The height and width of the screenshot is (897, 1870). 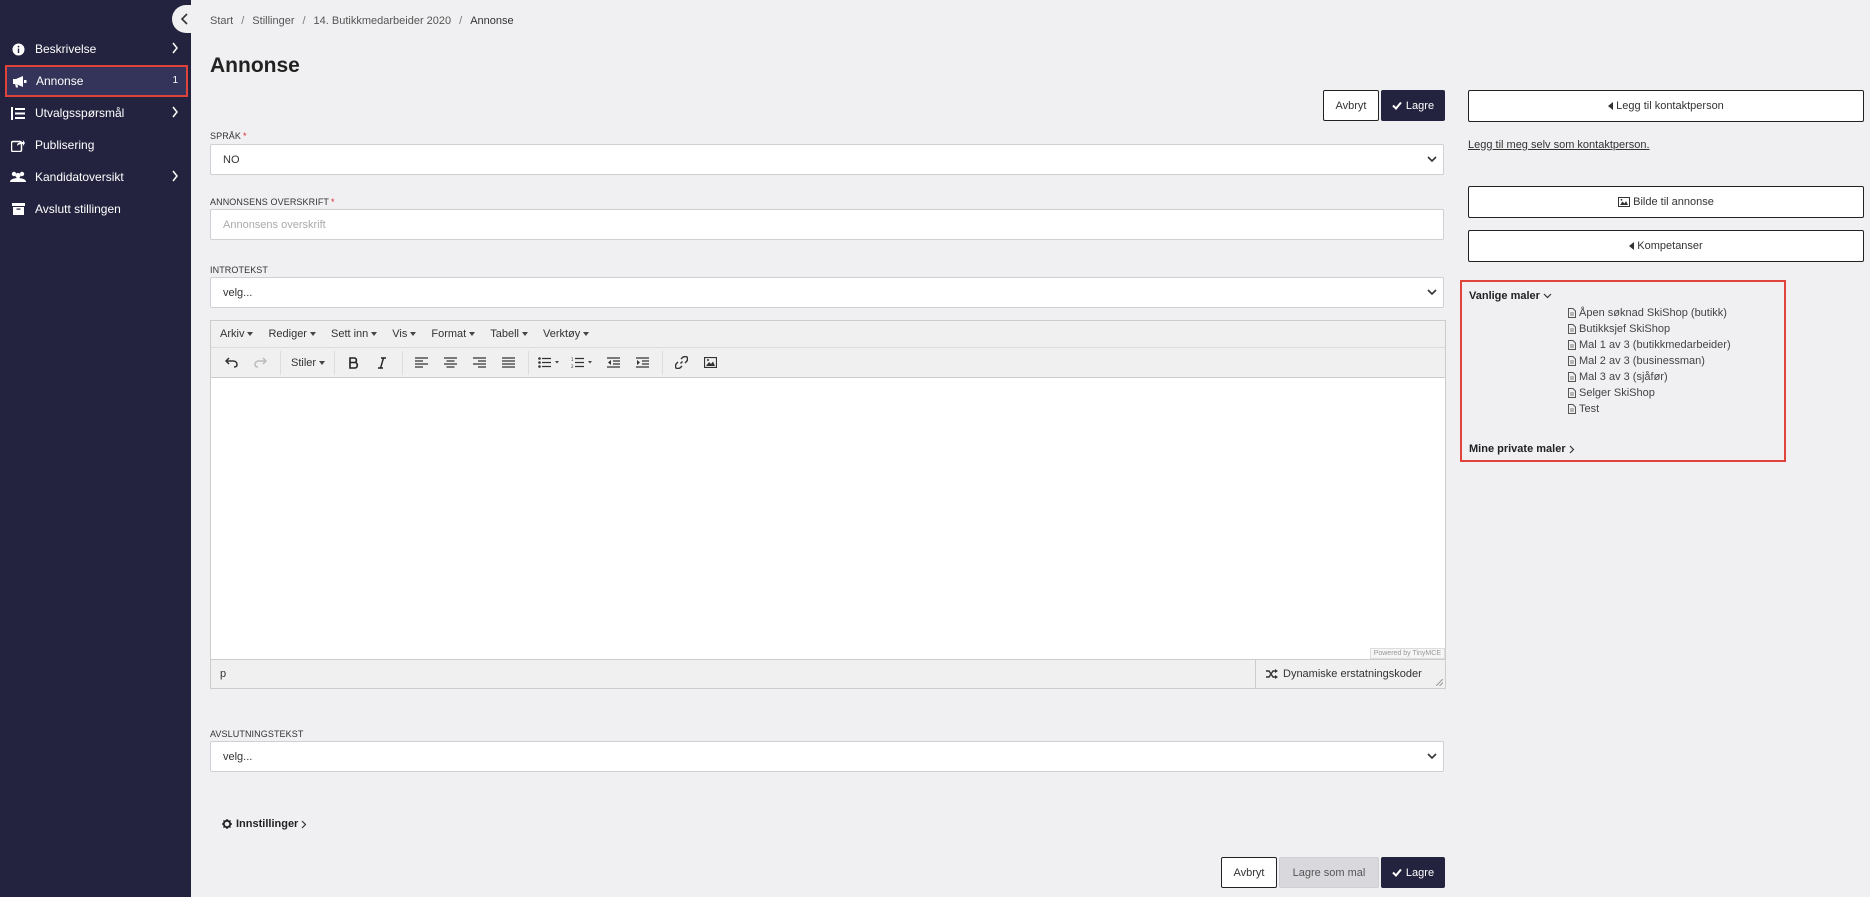 What do you see at coordinates (1351, 105) in the screenshot?
I see `cancel-button-top: Avbryt` at bounding box center [1351, 105].